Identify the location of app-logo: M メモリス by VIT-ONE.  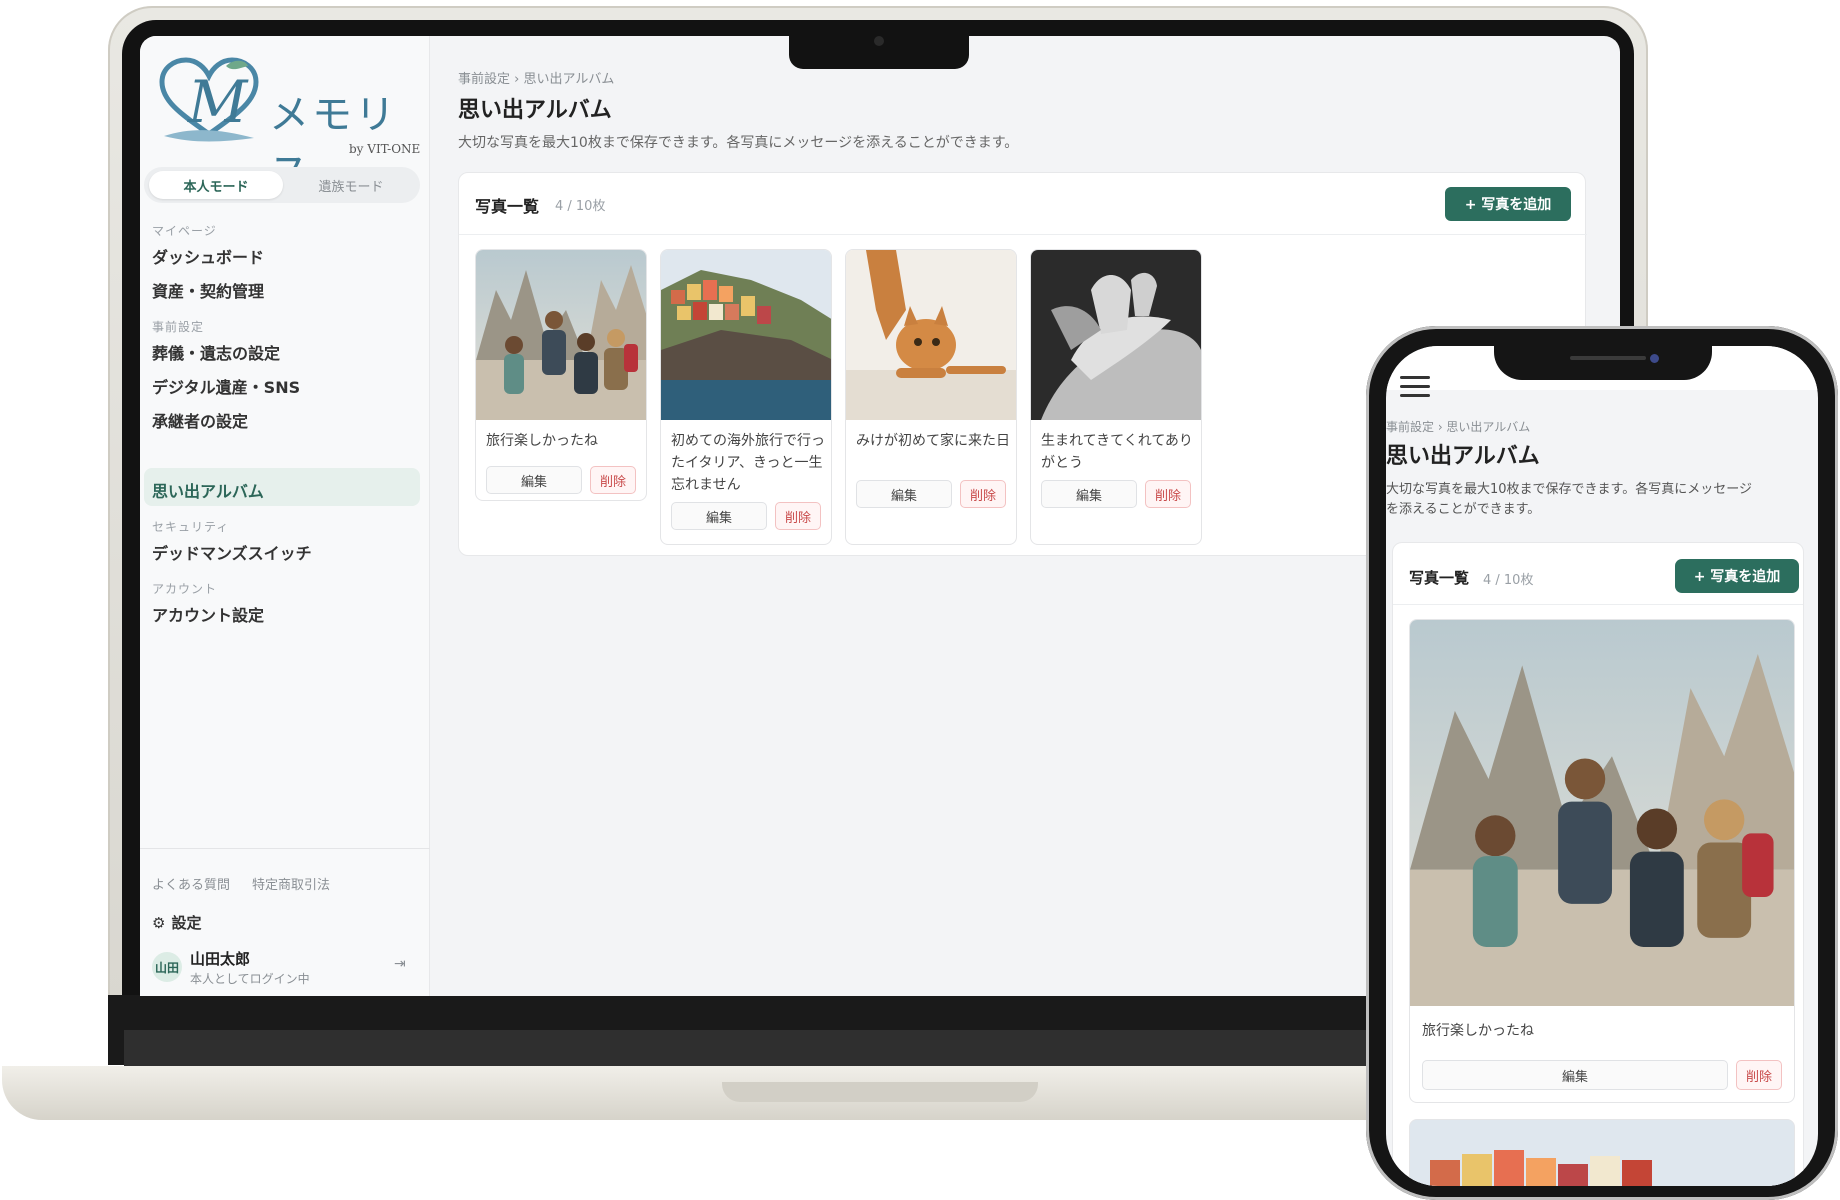
(289, 126).